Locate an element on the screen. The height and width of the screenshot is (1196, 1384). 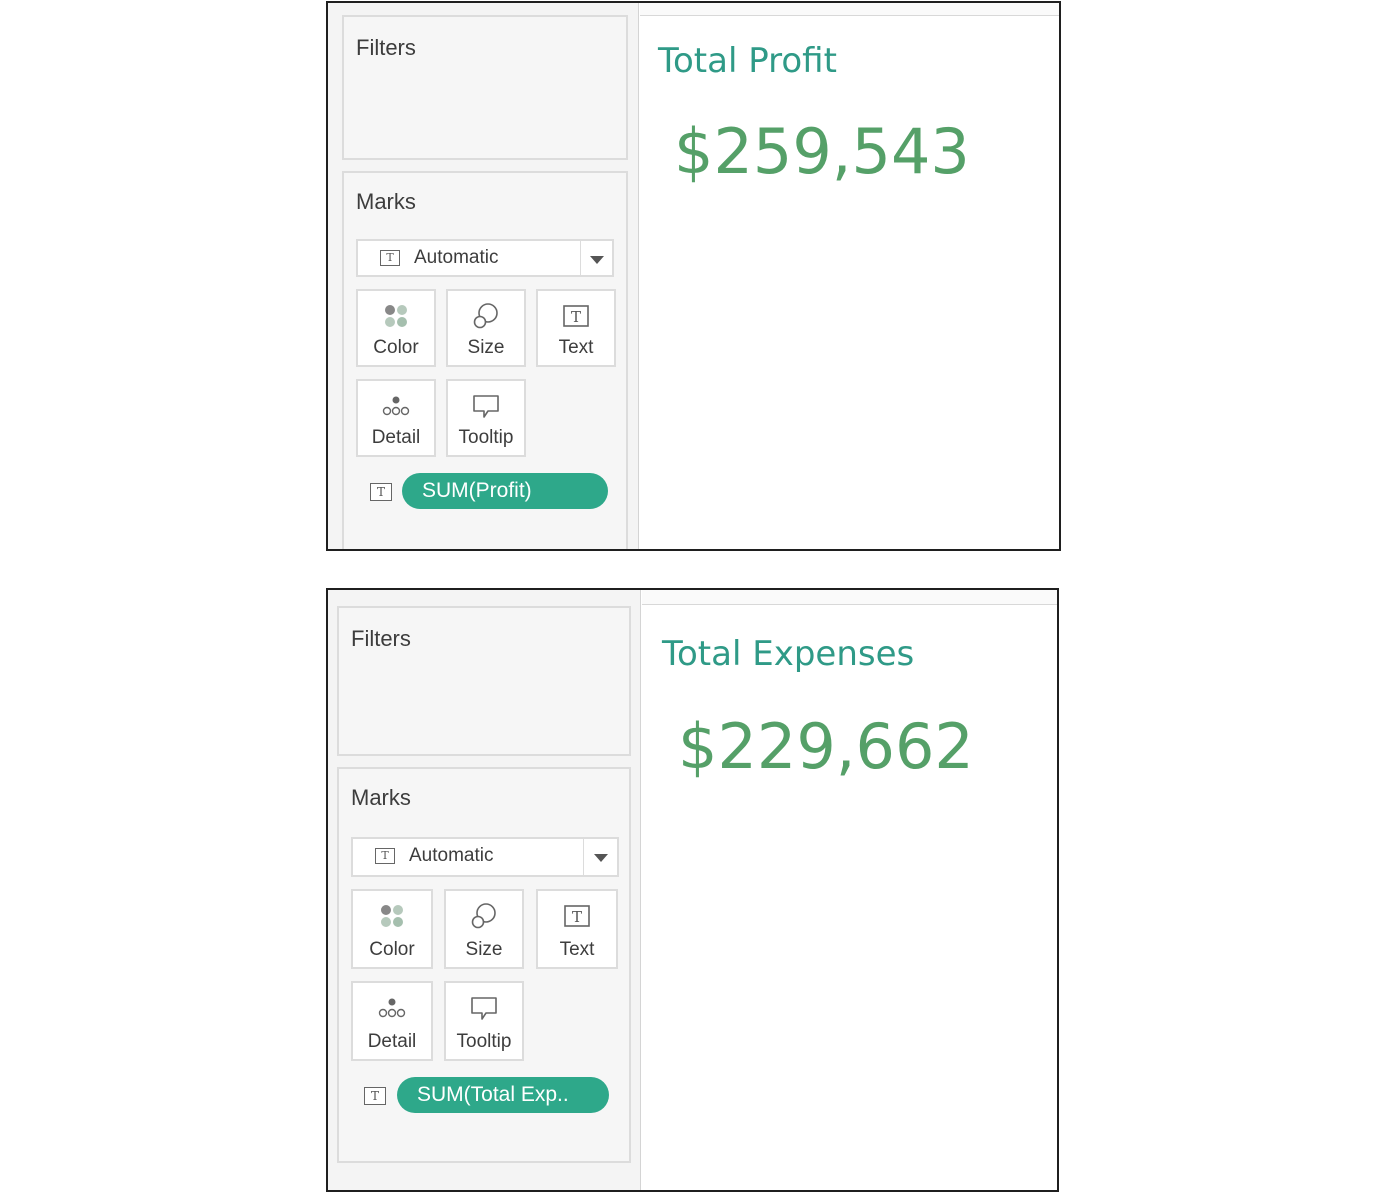
view-area: Total Profit $259,543 is located at coordinates (849, 276).